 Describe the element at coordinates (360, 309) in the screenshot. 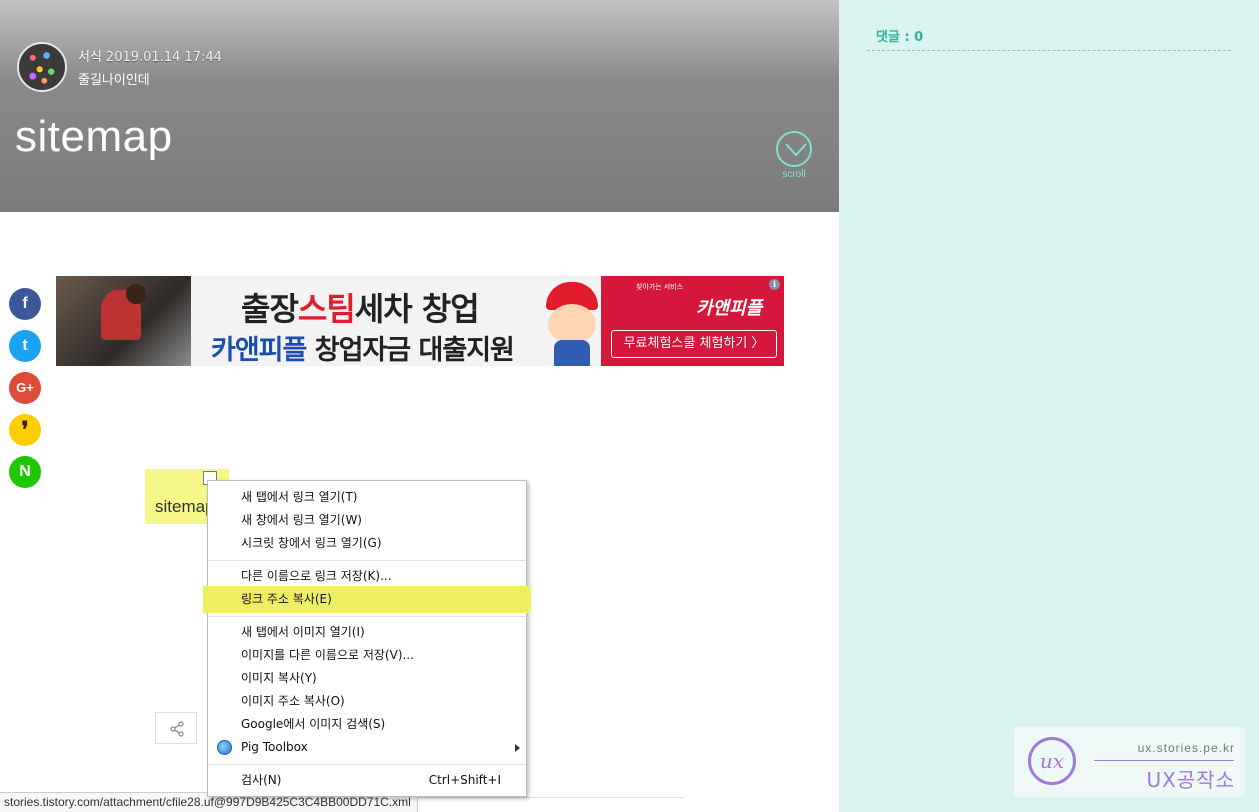

I see `ad-headline: 출장스팀세차 창업` at that location.